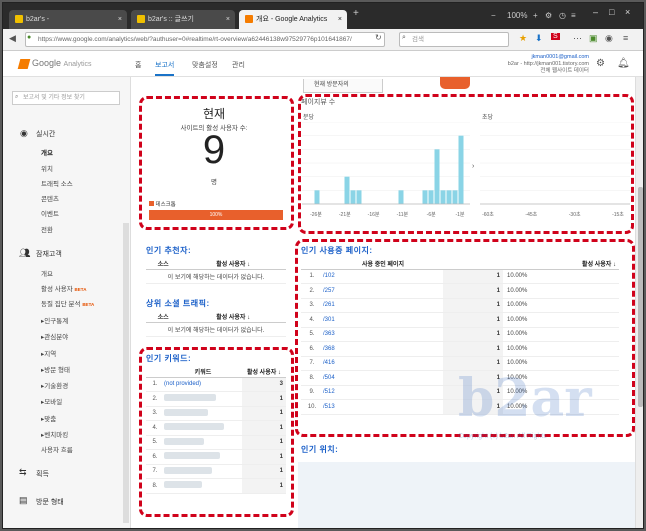  I want to click on star-icon: ★, so click(523, 38).